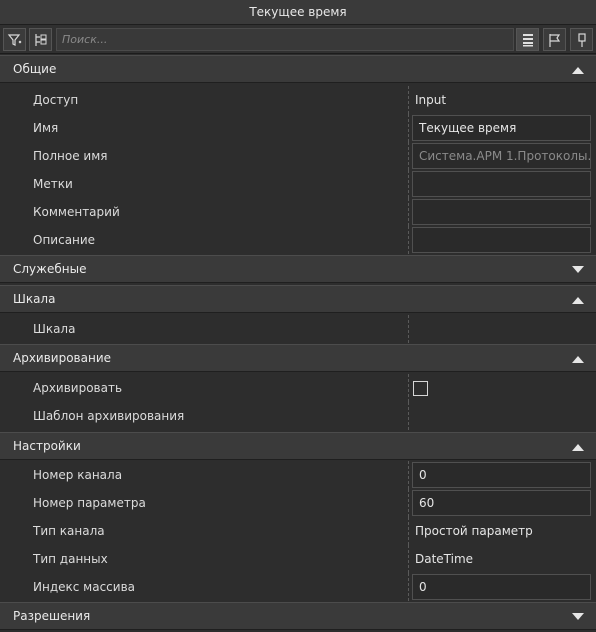 The width and height of the screenshot is (596, 632). What do you see at coordinates (501, 128) in the screenshot?
I see `name-field: Текущее время` at bounding box center [501, 128].